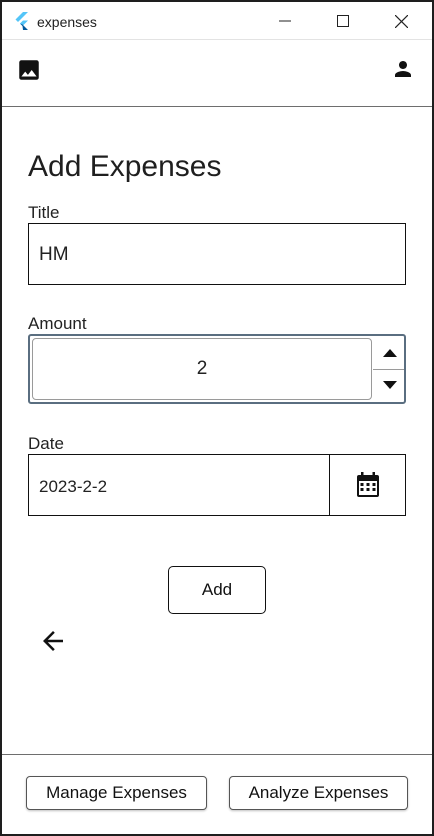  I want to click on amount-input: 2, so click(202, 369).